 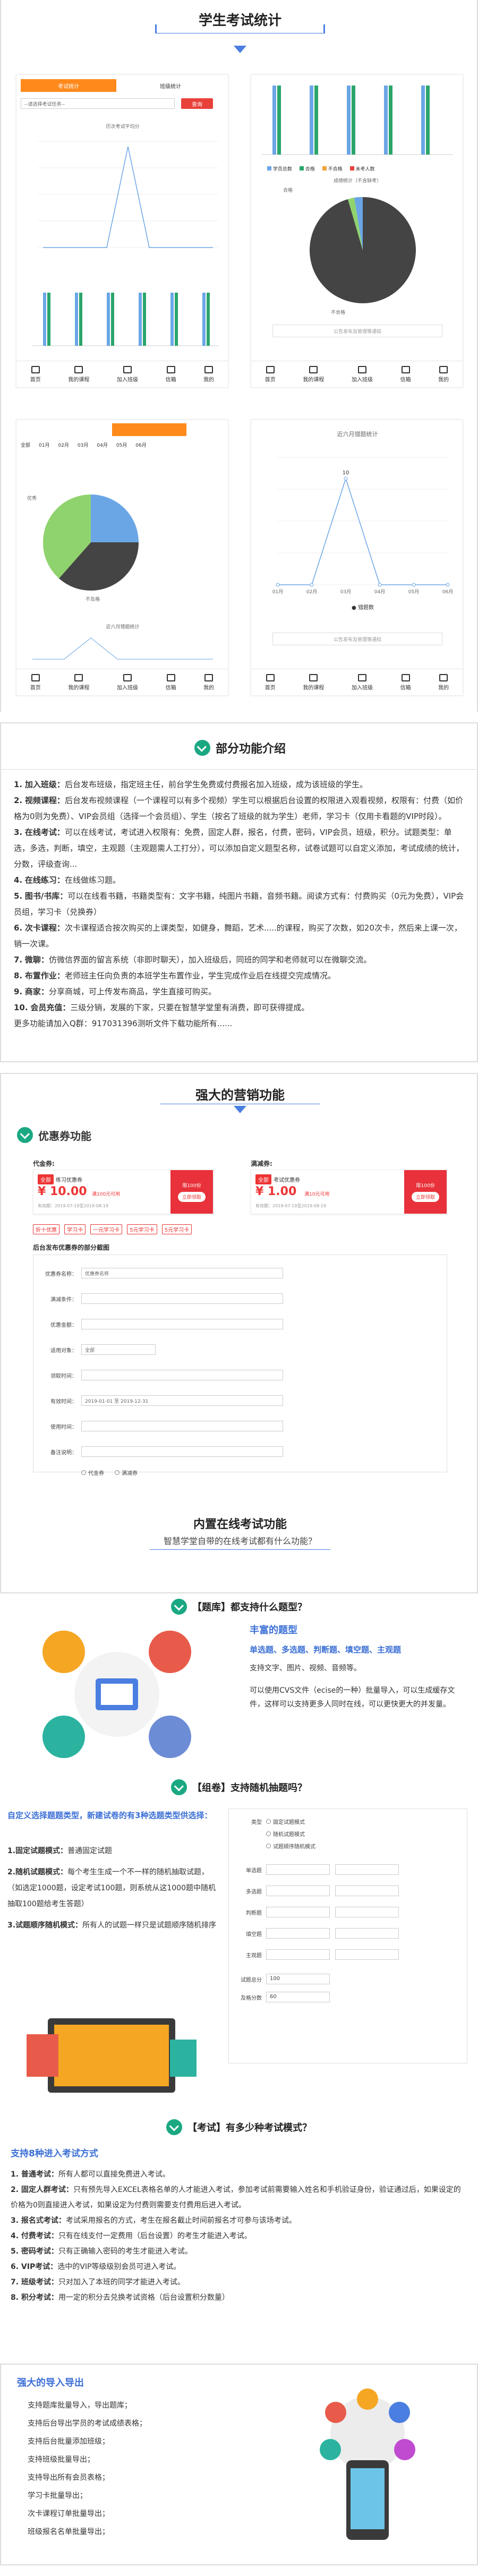 I want to click on plus-icon, so click(x=361, y=369).